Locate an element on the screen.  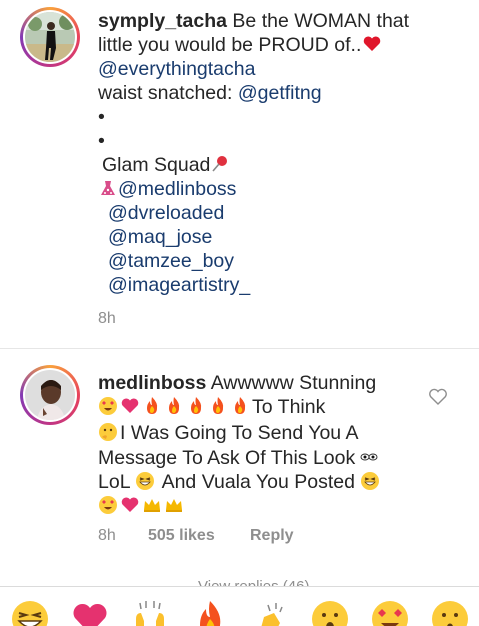
eyes-icon is located at coordinates (369, 457).